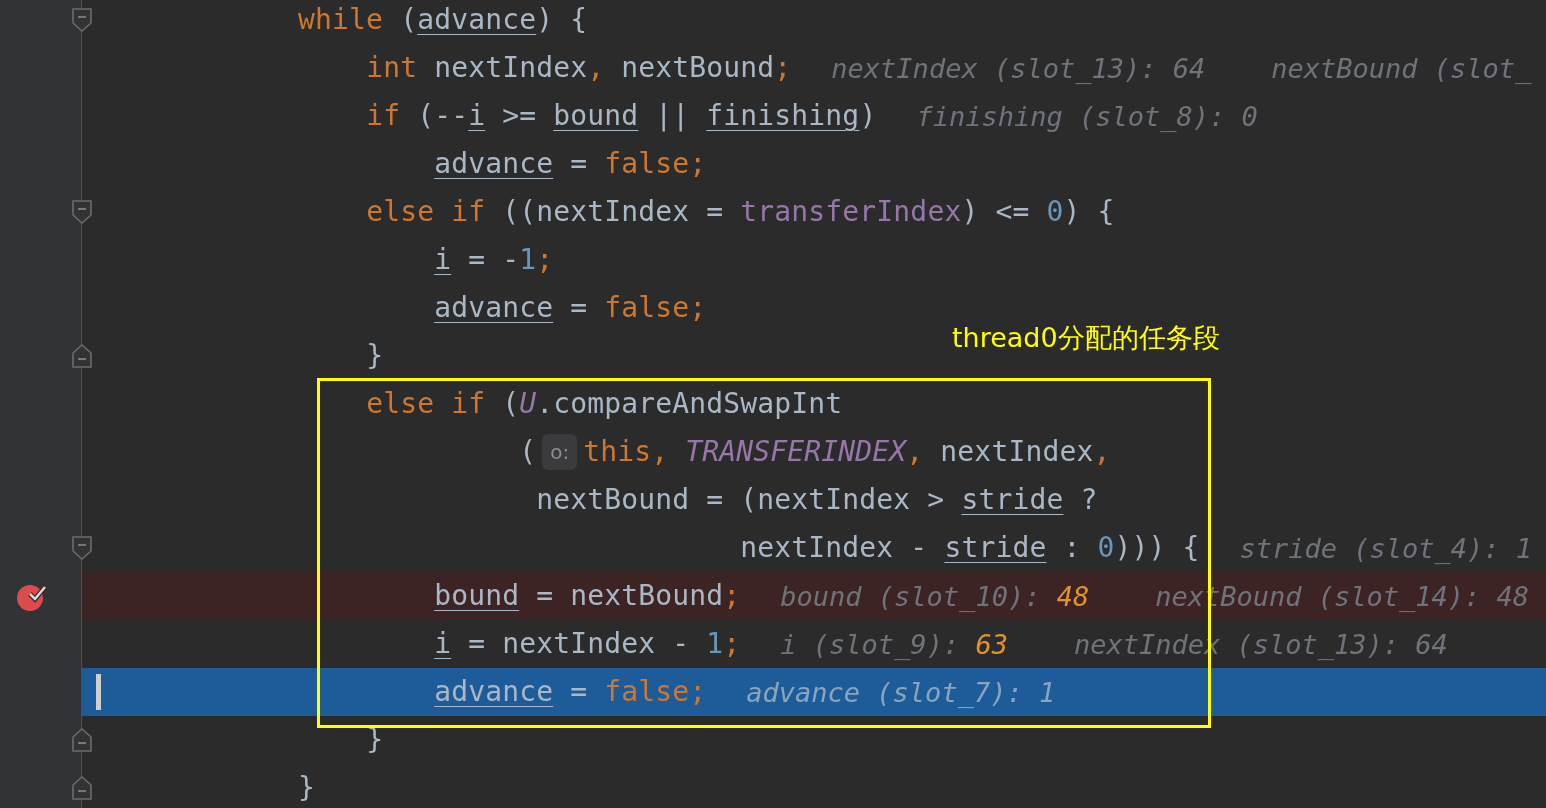 This screenshot has width=1546, height=808. What do you see at coordinates (1018, 68) in the screenshot?
I see `inline-value-hint: nextIndex (slot_13): 64` at bounding box center [1018, 68].